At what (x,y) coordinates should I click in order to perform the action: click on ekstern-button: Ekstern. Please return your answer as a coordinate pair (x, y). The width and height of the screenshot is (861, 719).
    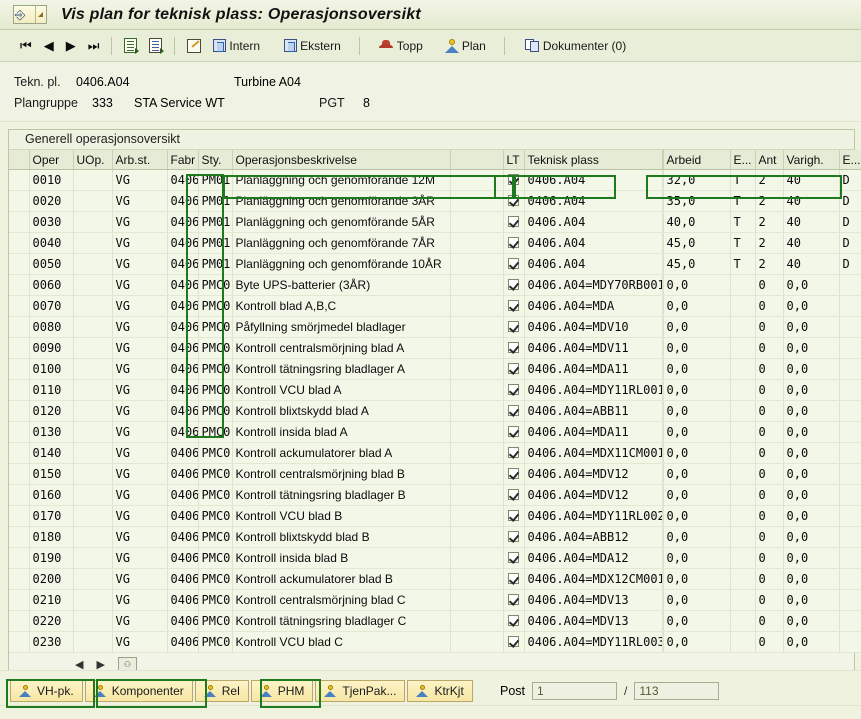
    Looking at the image, I should click on (312, 46).